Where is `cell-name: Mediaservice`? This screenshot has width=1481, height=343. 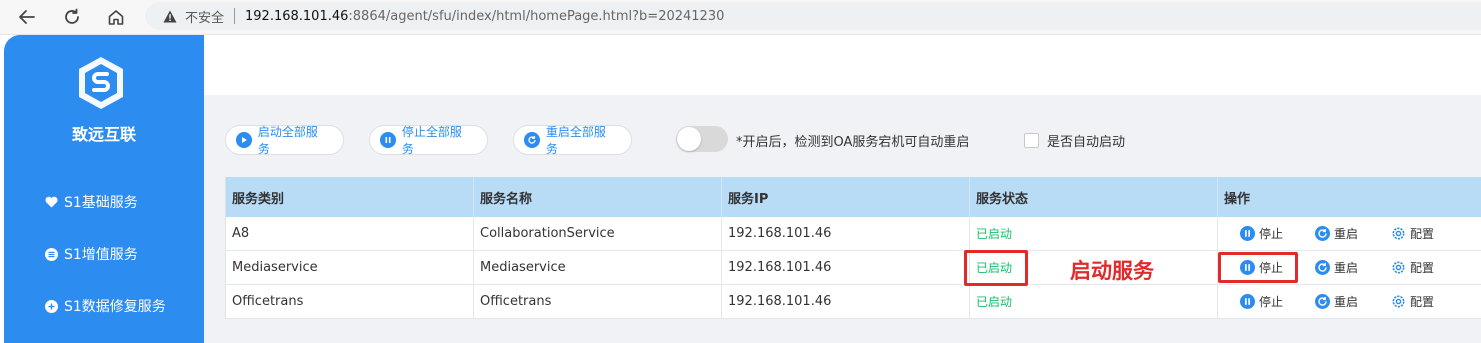 cell-name: Mediaservice is located at coordinates (598, 267).